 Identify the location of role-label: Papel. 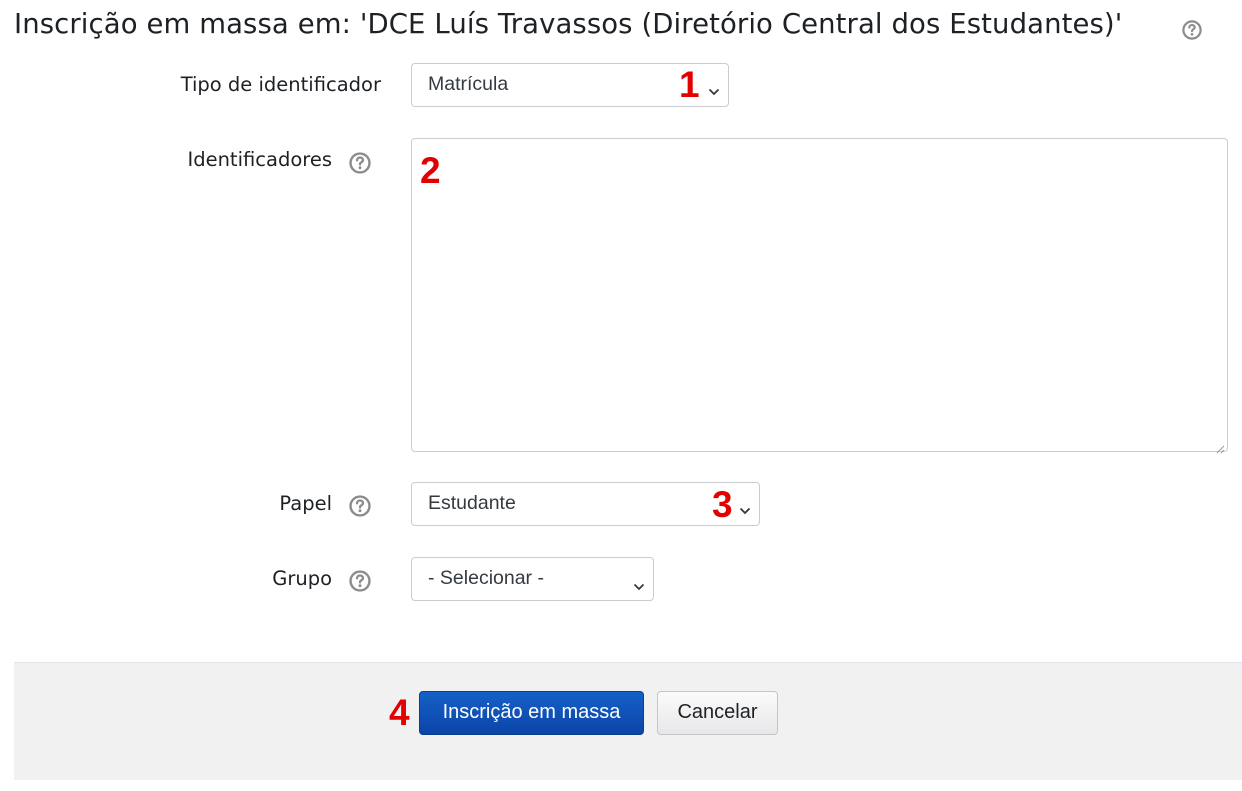
(305, 503).